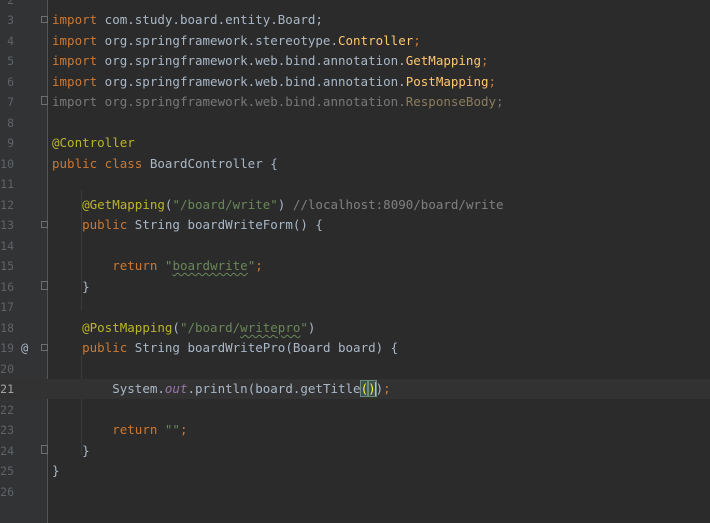  Describe the element at coordinates (7, 451) in the screenshot. I see `line-number: 24` at that location.